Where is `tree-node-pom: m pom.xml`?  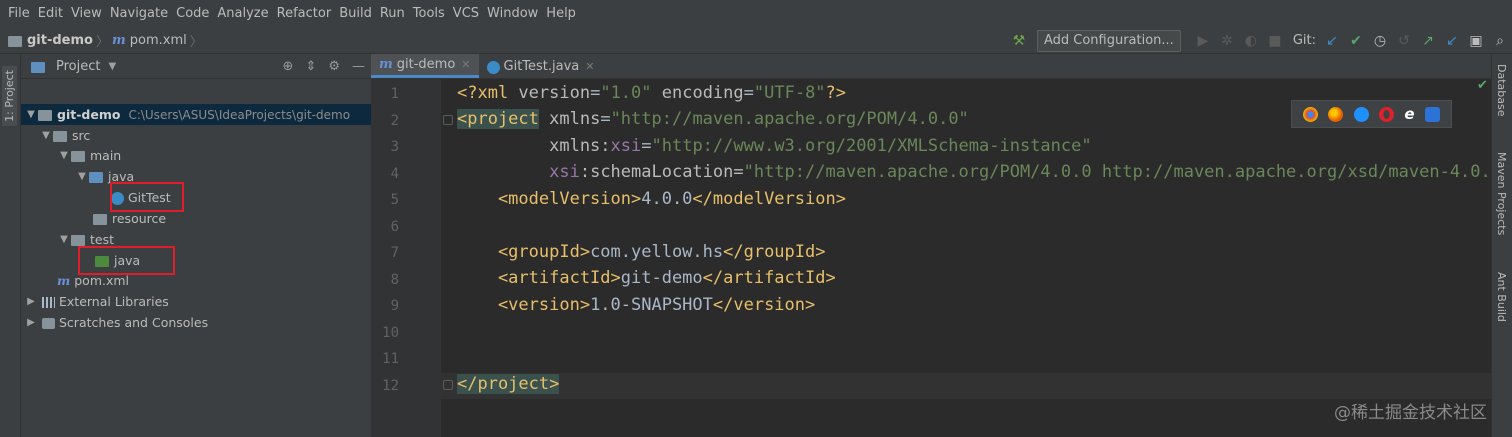 tree-node-pom: m pom.xml is located at coordinates (93, 280).